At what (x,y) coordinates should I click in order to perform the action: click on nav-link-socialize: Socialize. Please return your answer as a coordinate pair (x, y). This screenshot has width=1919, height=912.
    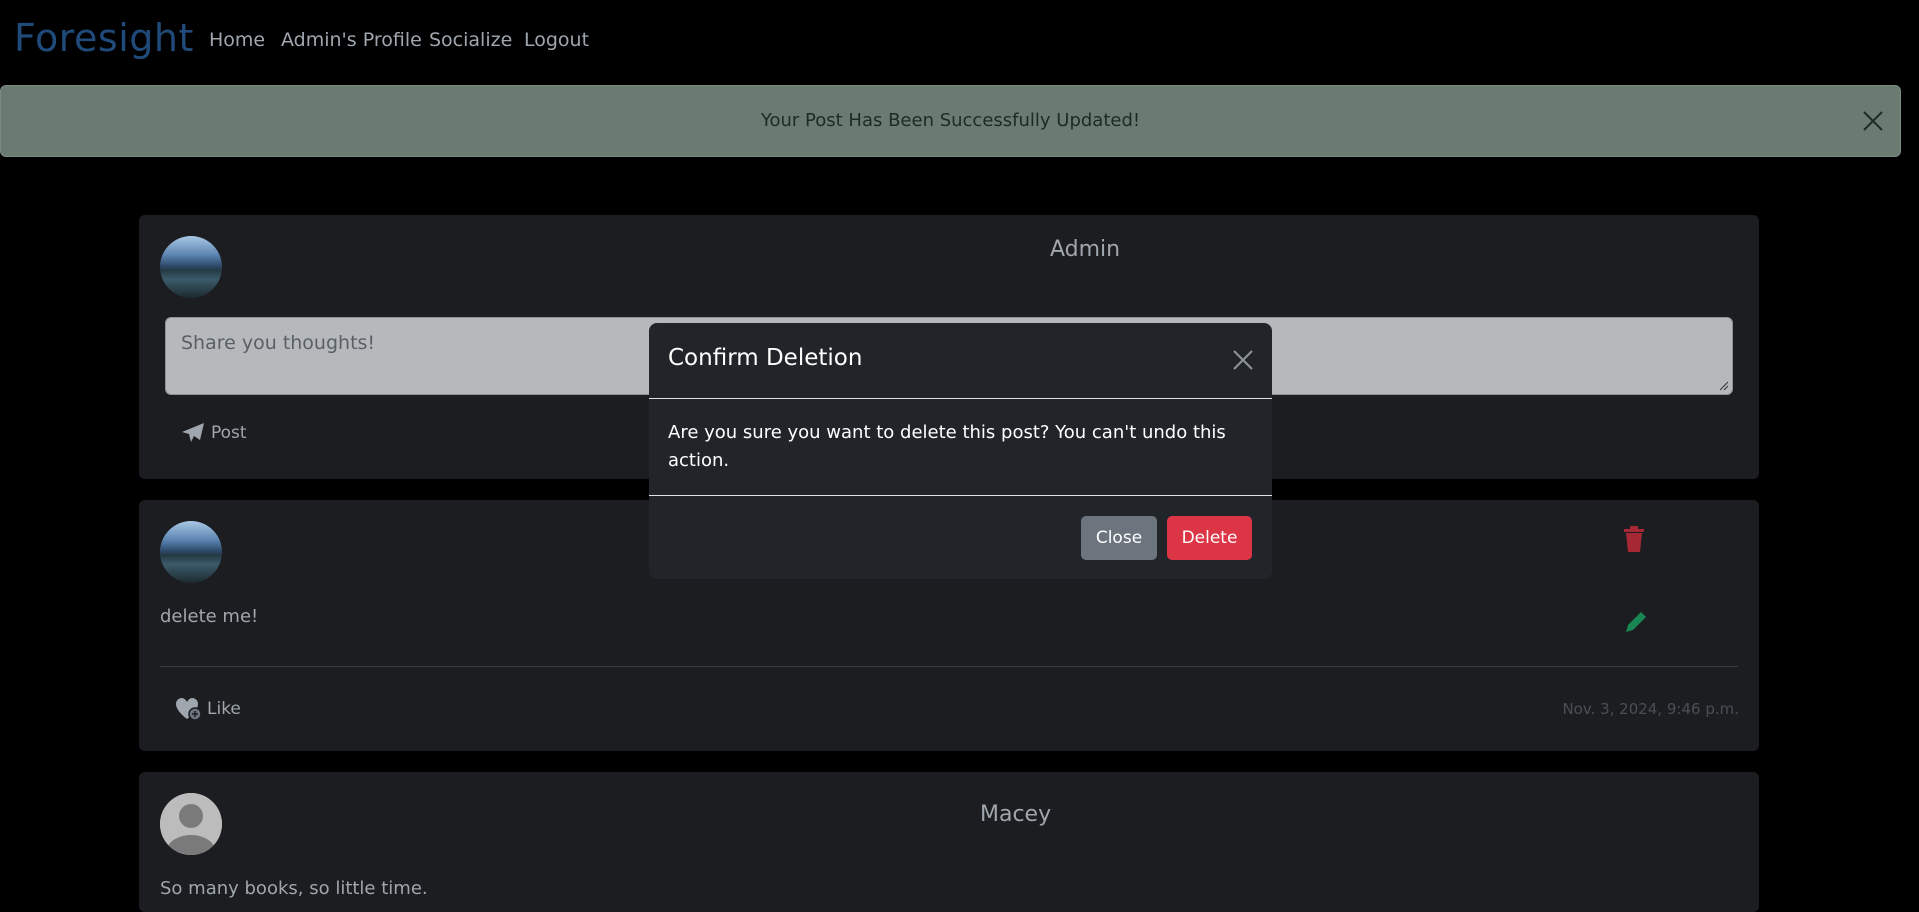
    Looking at the image, I should click on (470, 40).